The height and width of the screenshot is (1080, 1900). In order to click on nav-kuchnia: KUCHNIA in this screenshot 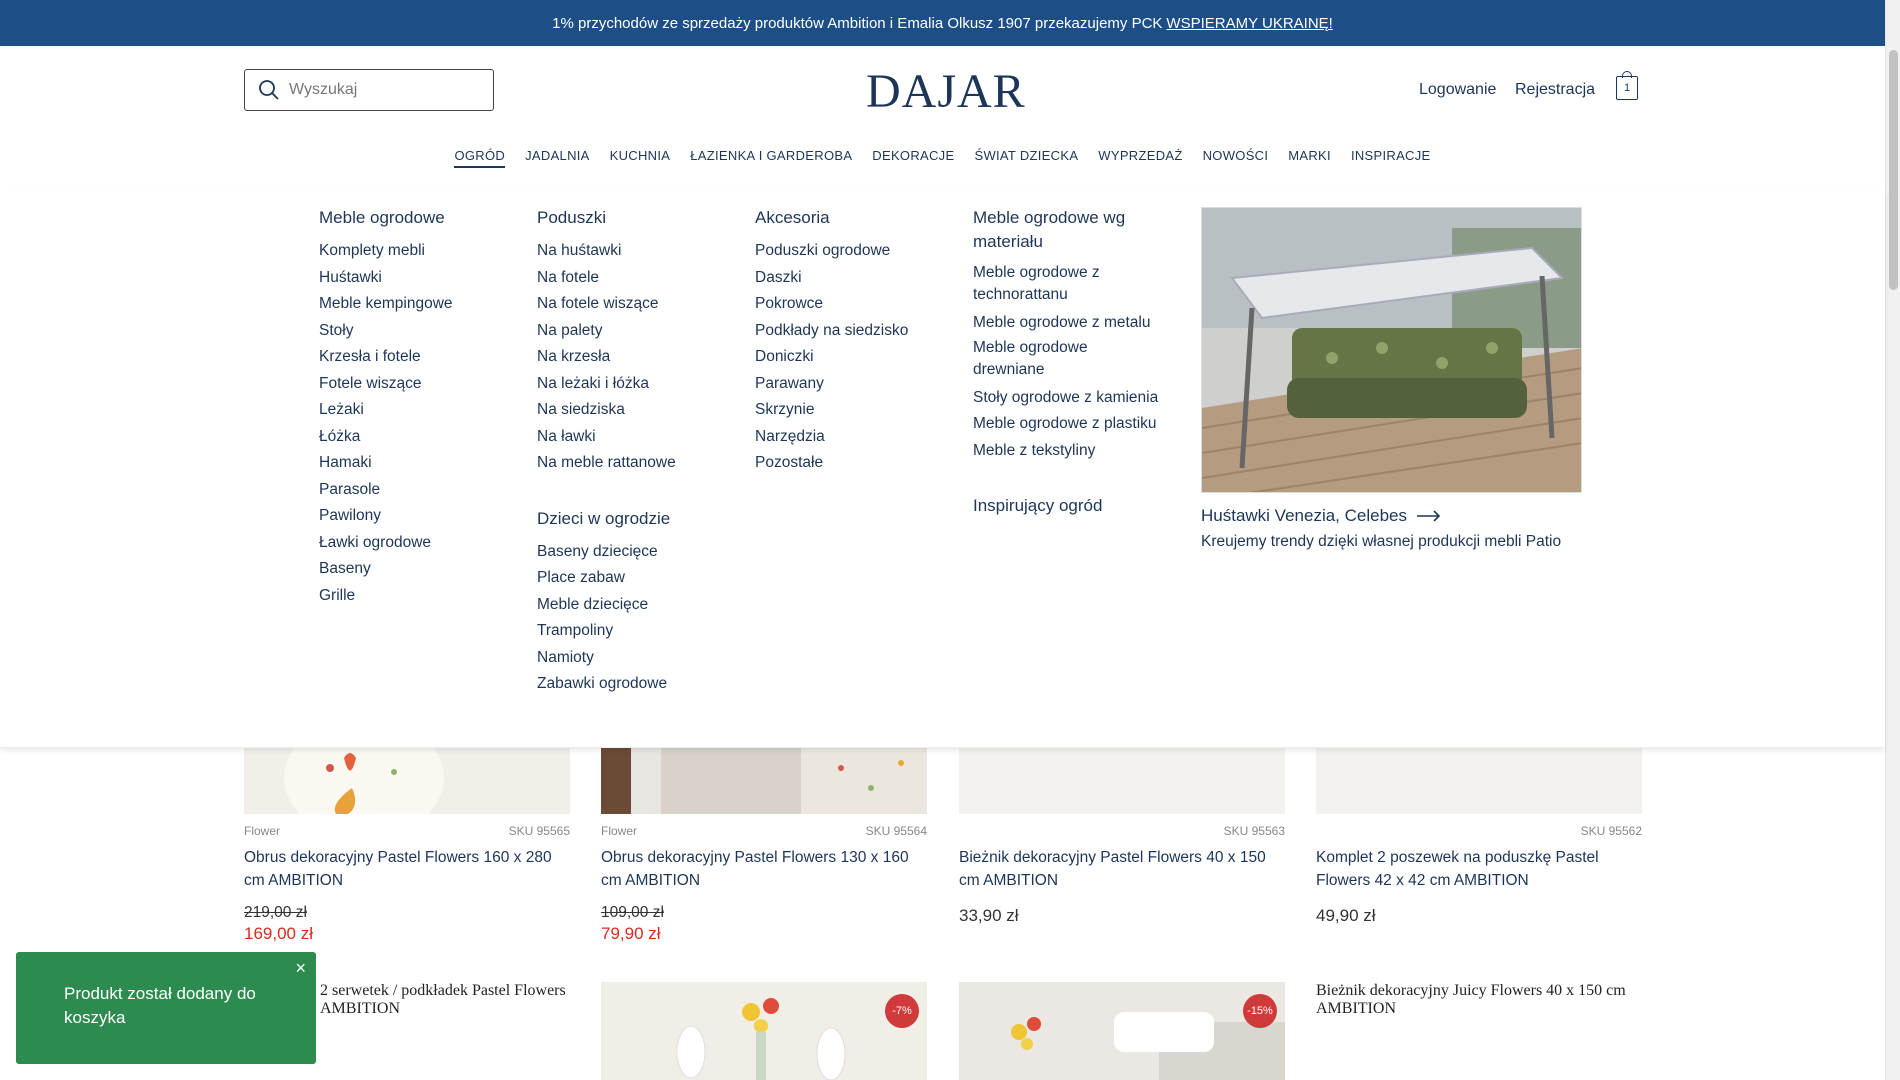, I will do `click(640, 158)`.